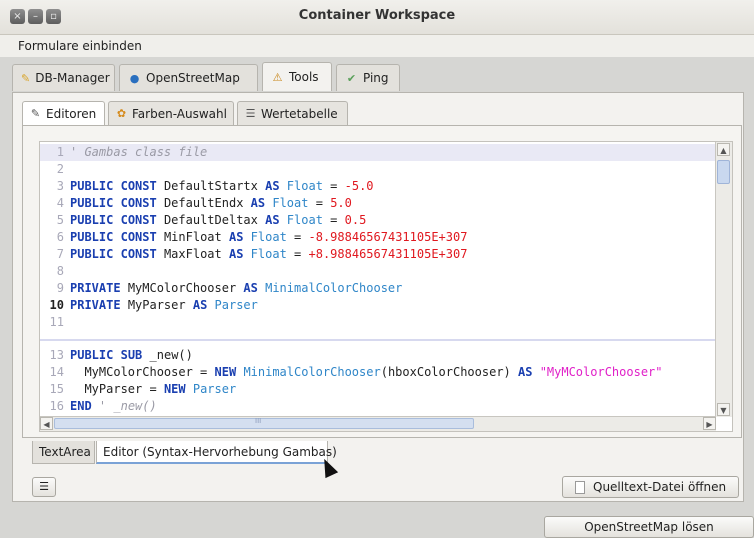 This screenshot has height=538, width=754. Describe the element at coordinates (56, 322) in the screenshot. I see `line-number: 11` at that location.